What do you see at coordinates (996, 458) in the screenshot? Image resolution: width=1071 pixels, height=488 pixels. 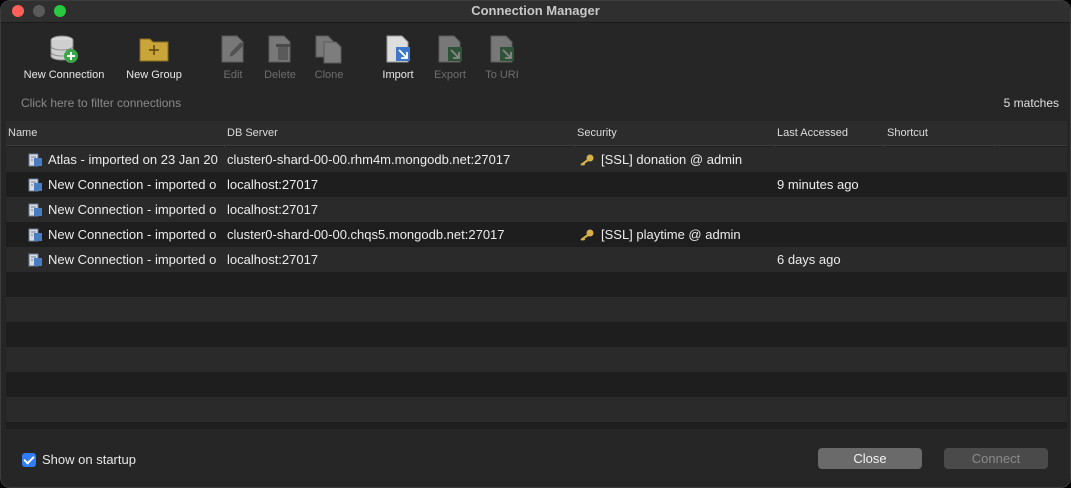 I see `connect-button: Connect` at bounding box center [996, 458].